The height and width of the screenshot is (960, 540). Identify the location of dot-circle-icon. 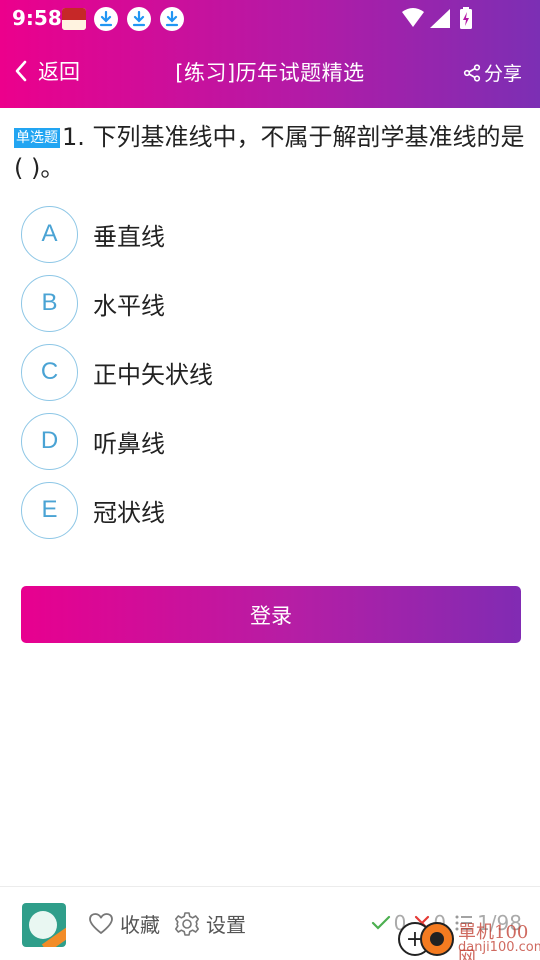
(437, 939).